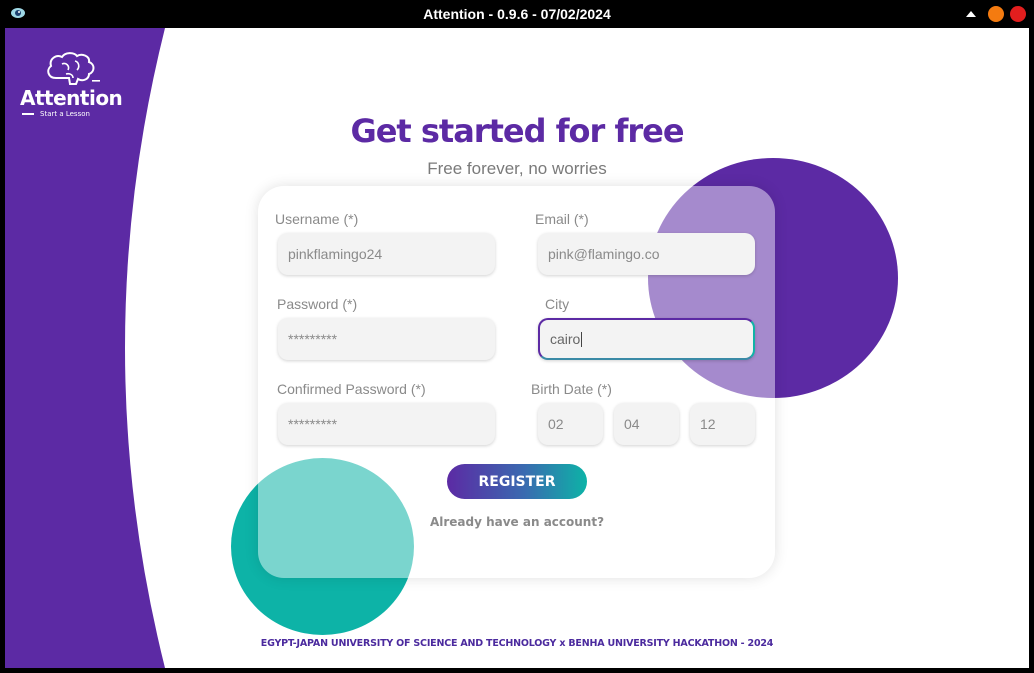 The height and width of the screenshot is (673, 1034). I want to click on page-title: Get started for free, so click(517, 131).